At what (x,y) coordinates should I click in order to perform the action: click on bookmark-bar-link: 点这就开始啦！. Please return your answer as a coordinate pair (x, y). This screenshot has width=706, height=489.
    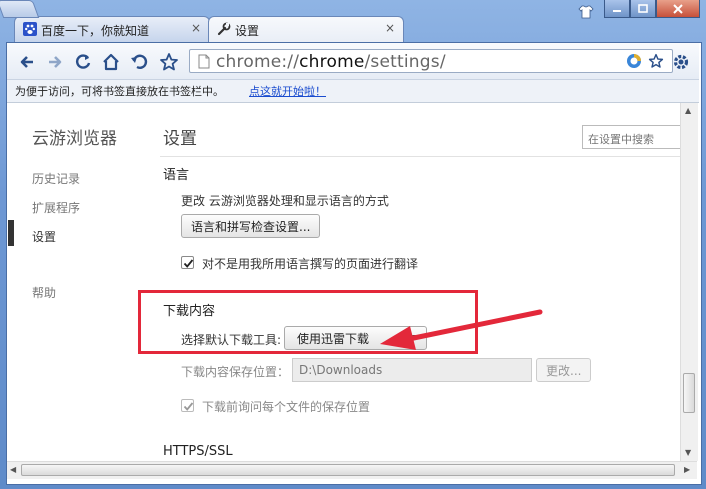
    Looking at the image, I should click on (287, 91).